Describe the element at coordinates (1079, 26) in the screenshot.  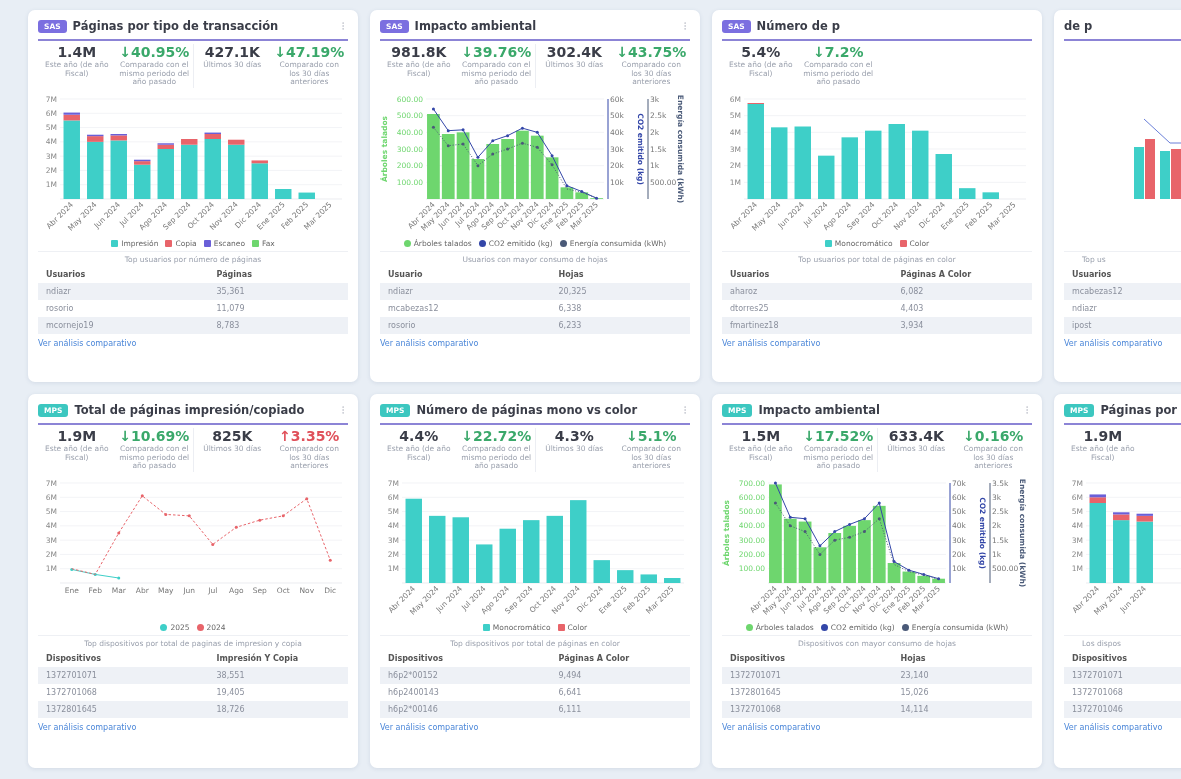
I see `card-title: de p` at that location.